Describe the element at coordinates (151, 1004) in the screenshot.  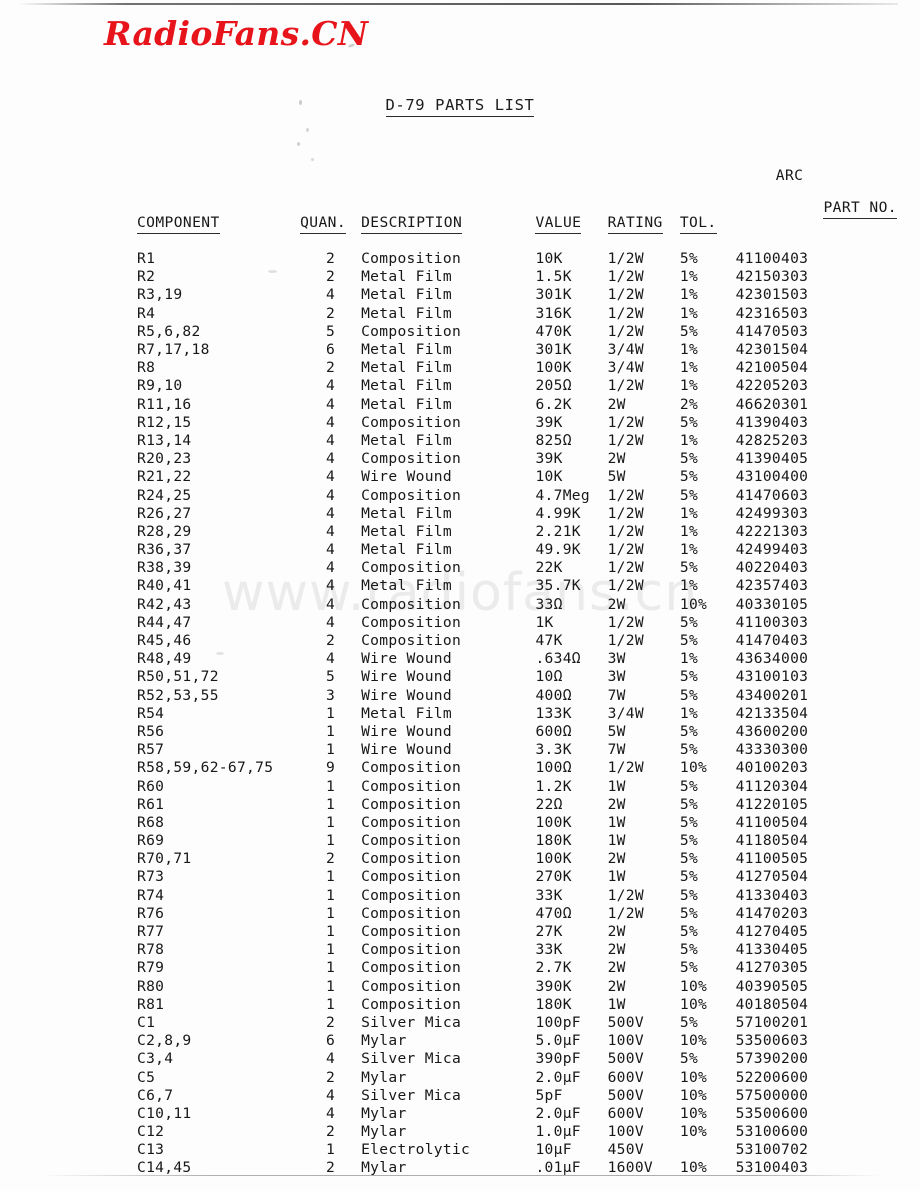
I see `cell-component: R81` at that location.